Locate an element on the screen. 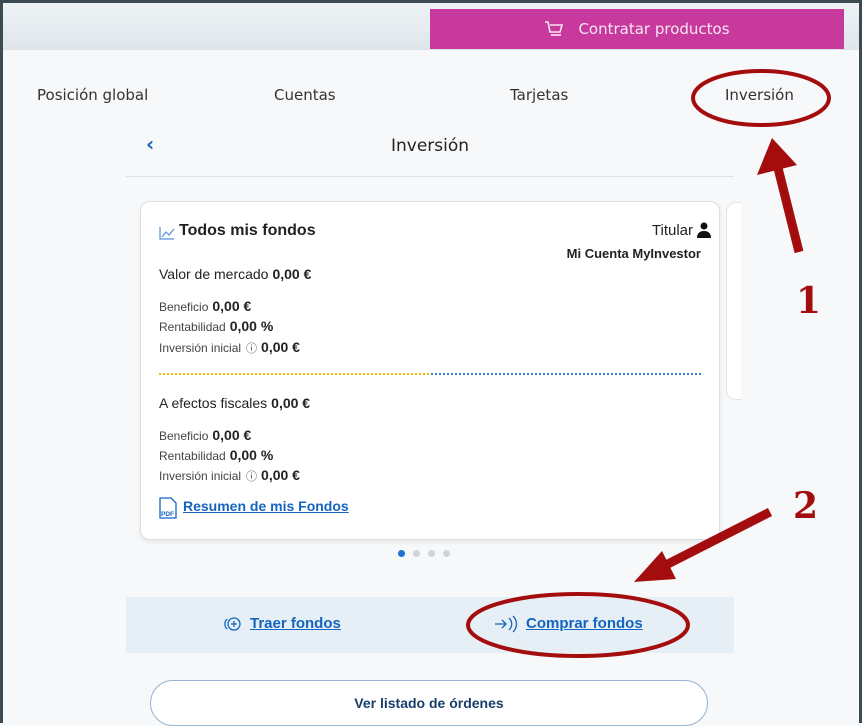 This screenshot has height=726, width=862. buy-funds-link: Comprar fondos is located at coordinates (584, 623).